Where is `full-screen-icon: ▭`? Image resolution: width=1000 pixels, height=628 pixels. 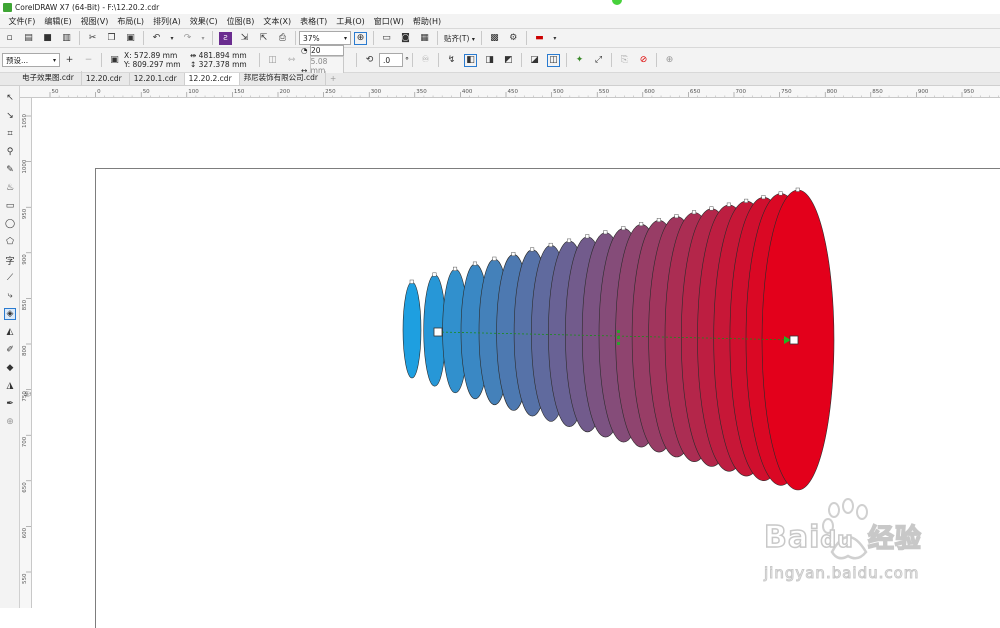
full-screen-icon: ▭ is located at coordinates (386, 38).